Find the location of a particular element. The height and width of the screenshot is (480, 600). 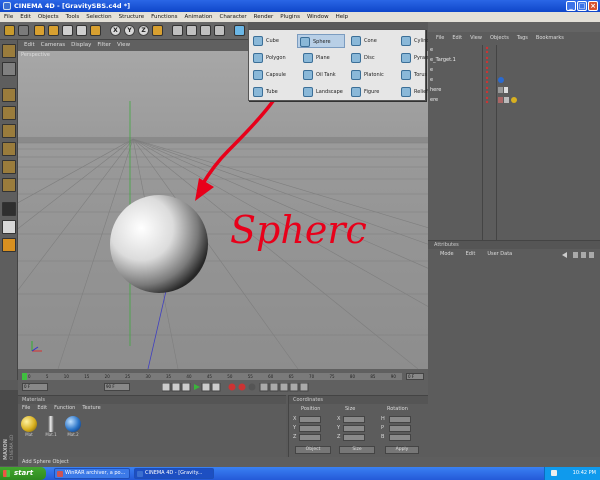

material-ball is located at coordinates (29, 424).